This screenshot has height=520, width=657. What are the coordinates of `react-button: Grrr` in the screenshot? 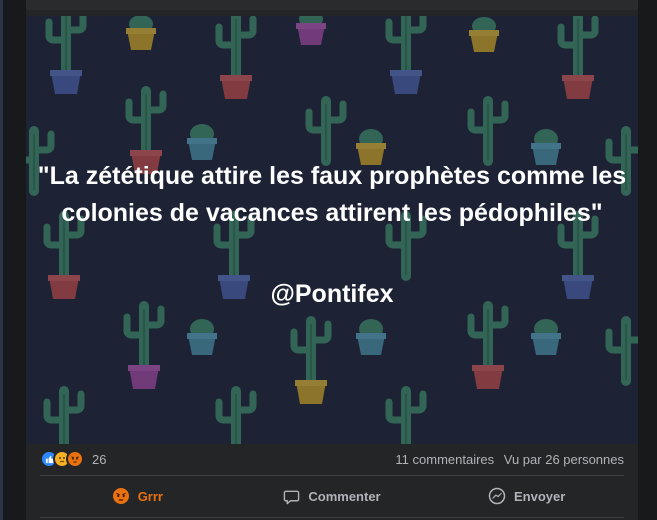 It's located at (137, 496).